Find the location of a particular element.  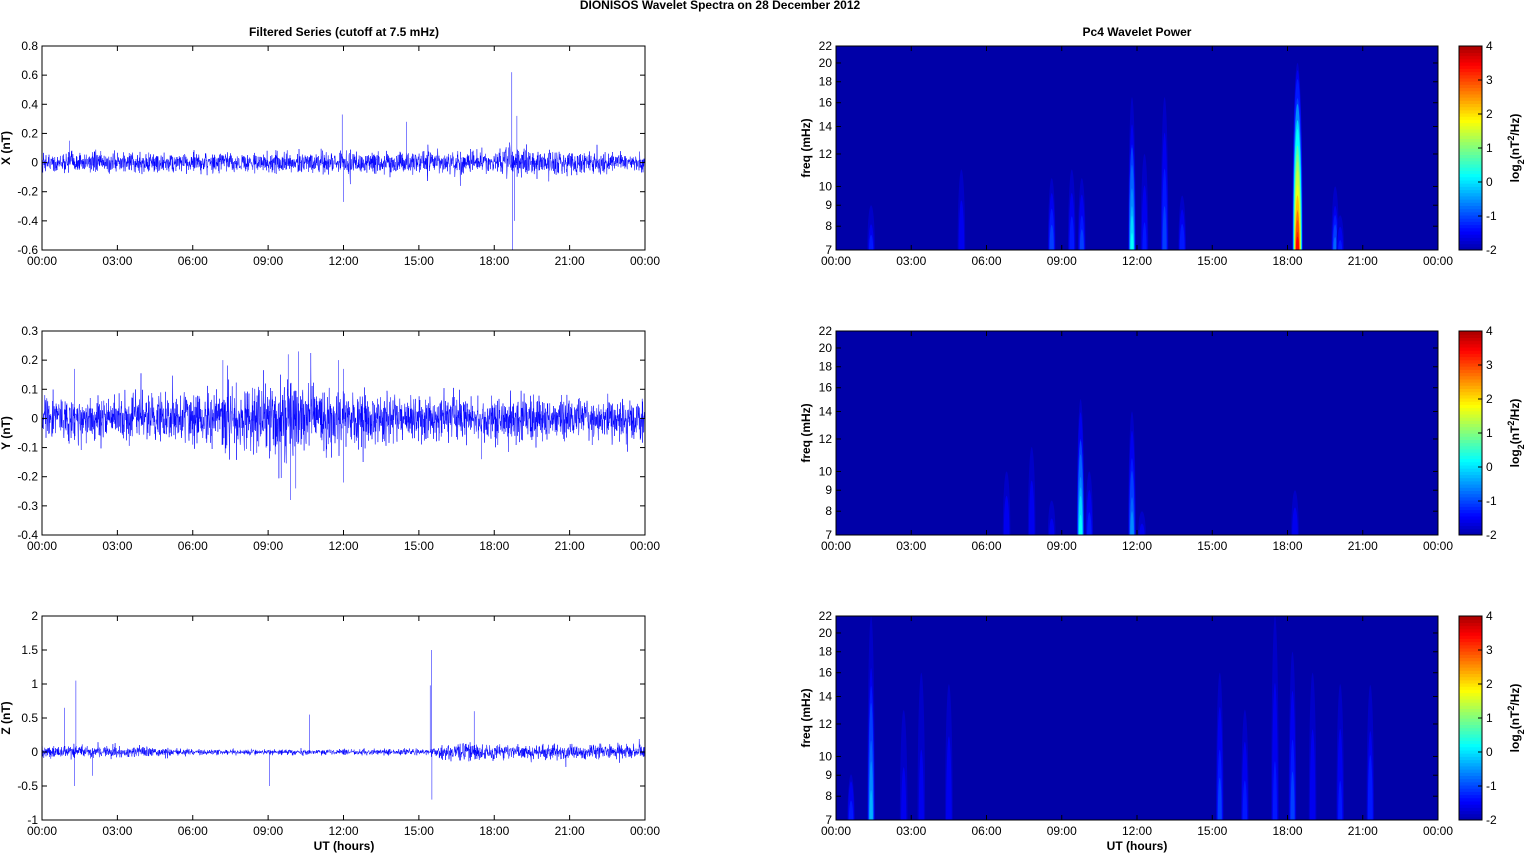

series-ylabel: Y (nT) is located at coordinates (6, 433).